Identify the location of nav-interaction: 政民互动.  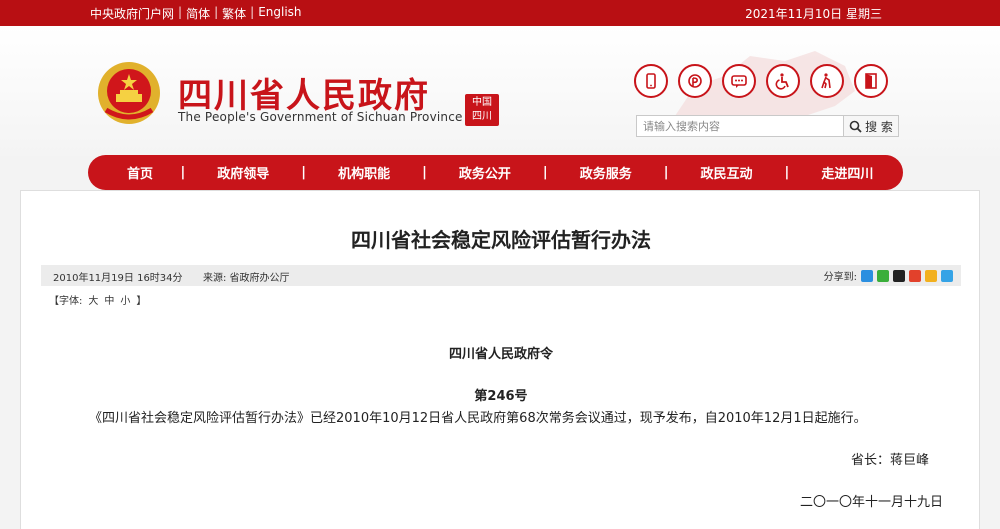
(726, 172).